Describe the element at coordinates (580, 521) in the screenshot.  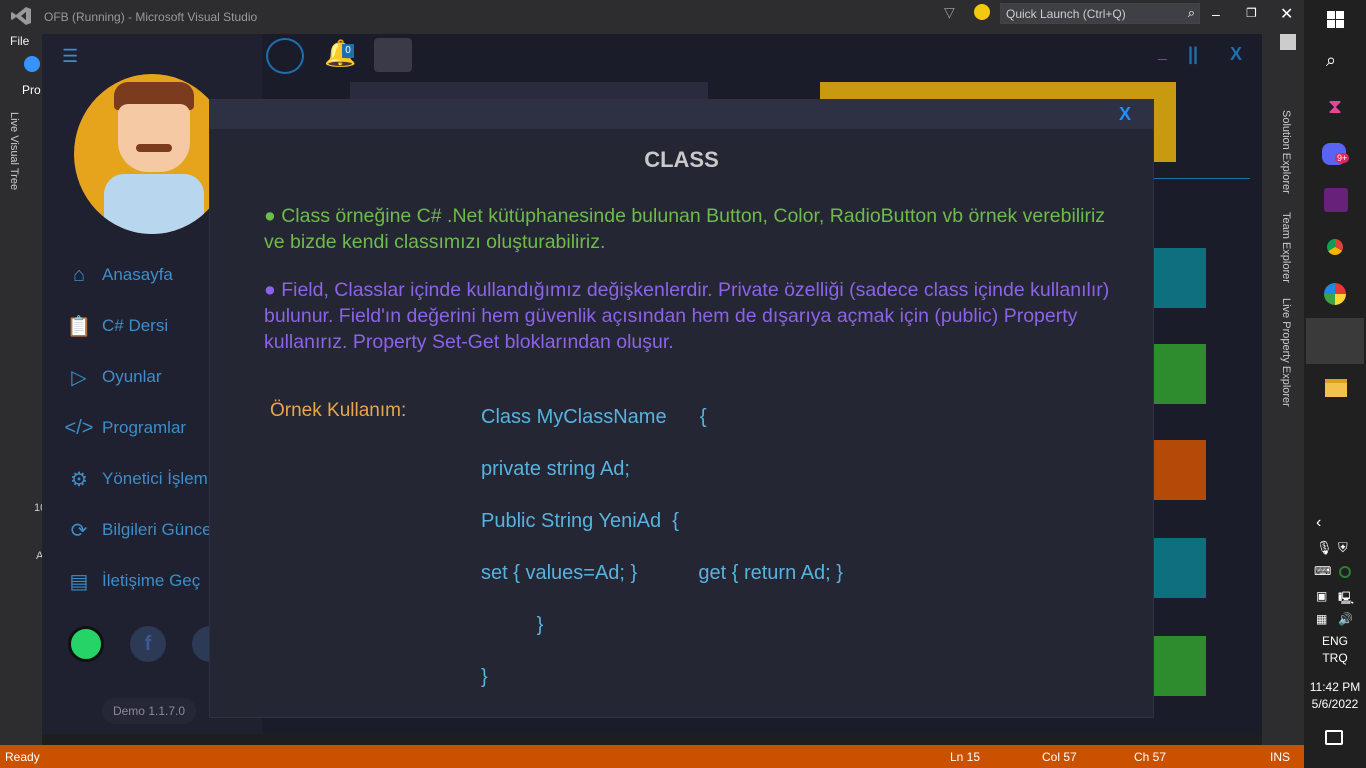
I see `code-line: Public String YeniAd {` at that location.